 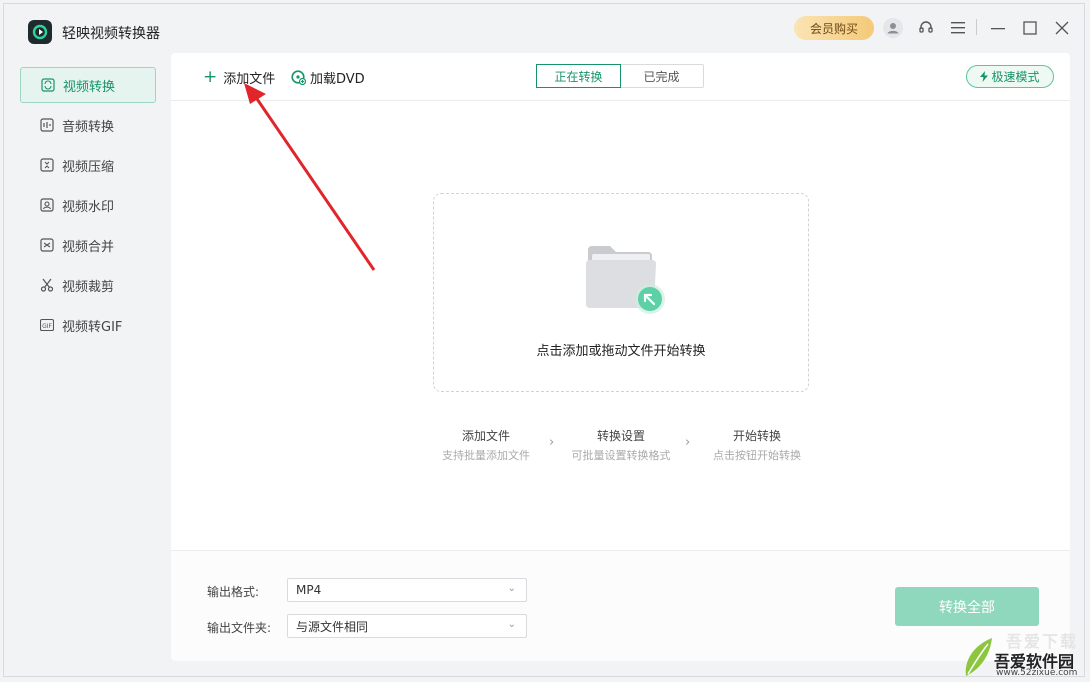 I want to click on status-tab-group: 正在转换 已完成, so click(x=620, y=76).